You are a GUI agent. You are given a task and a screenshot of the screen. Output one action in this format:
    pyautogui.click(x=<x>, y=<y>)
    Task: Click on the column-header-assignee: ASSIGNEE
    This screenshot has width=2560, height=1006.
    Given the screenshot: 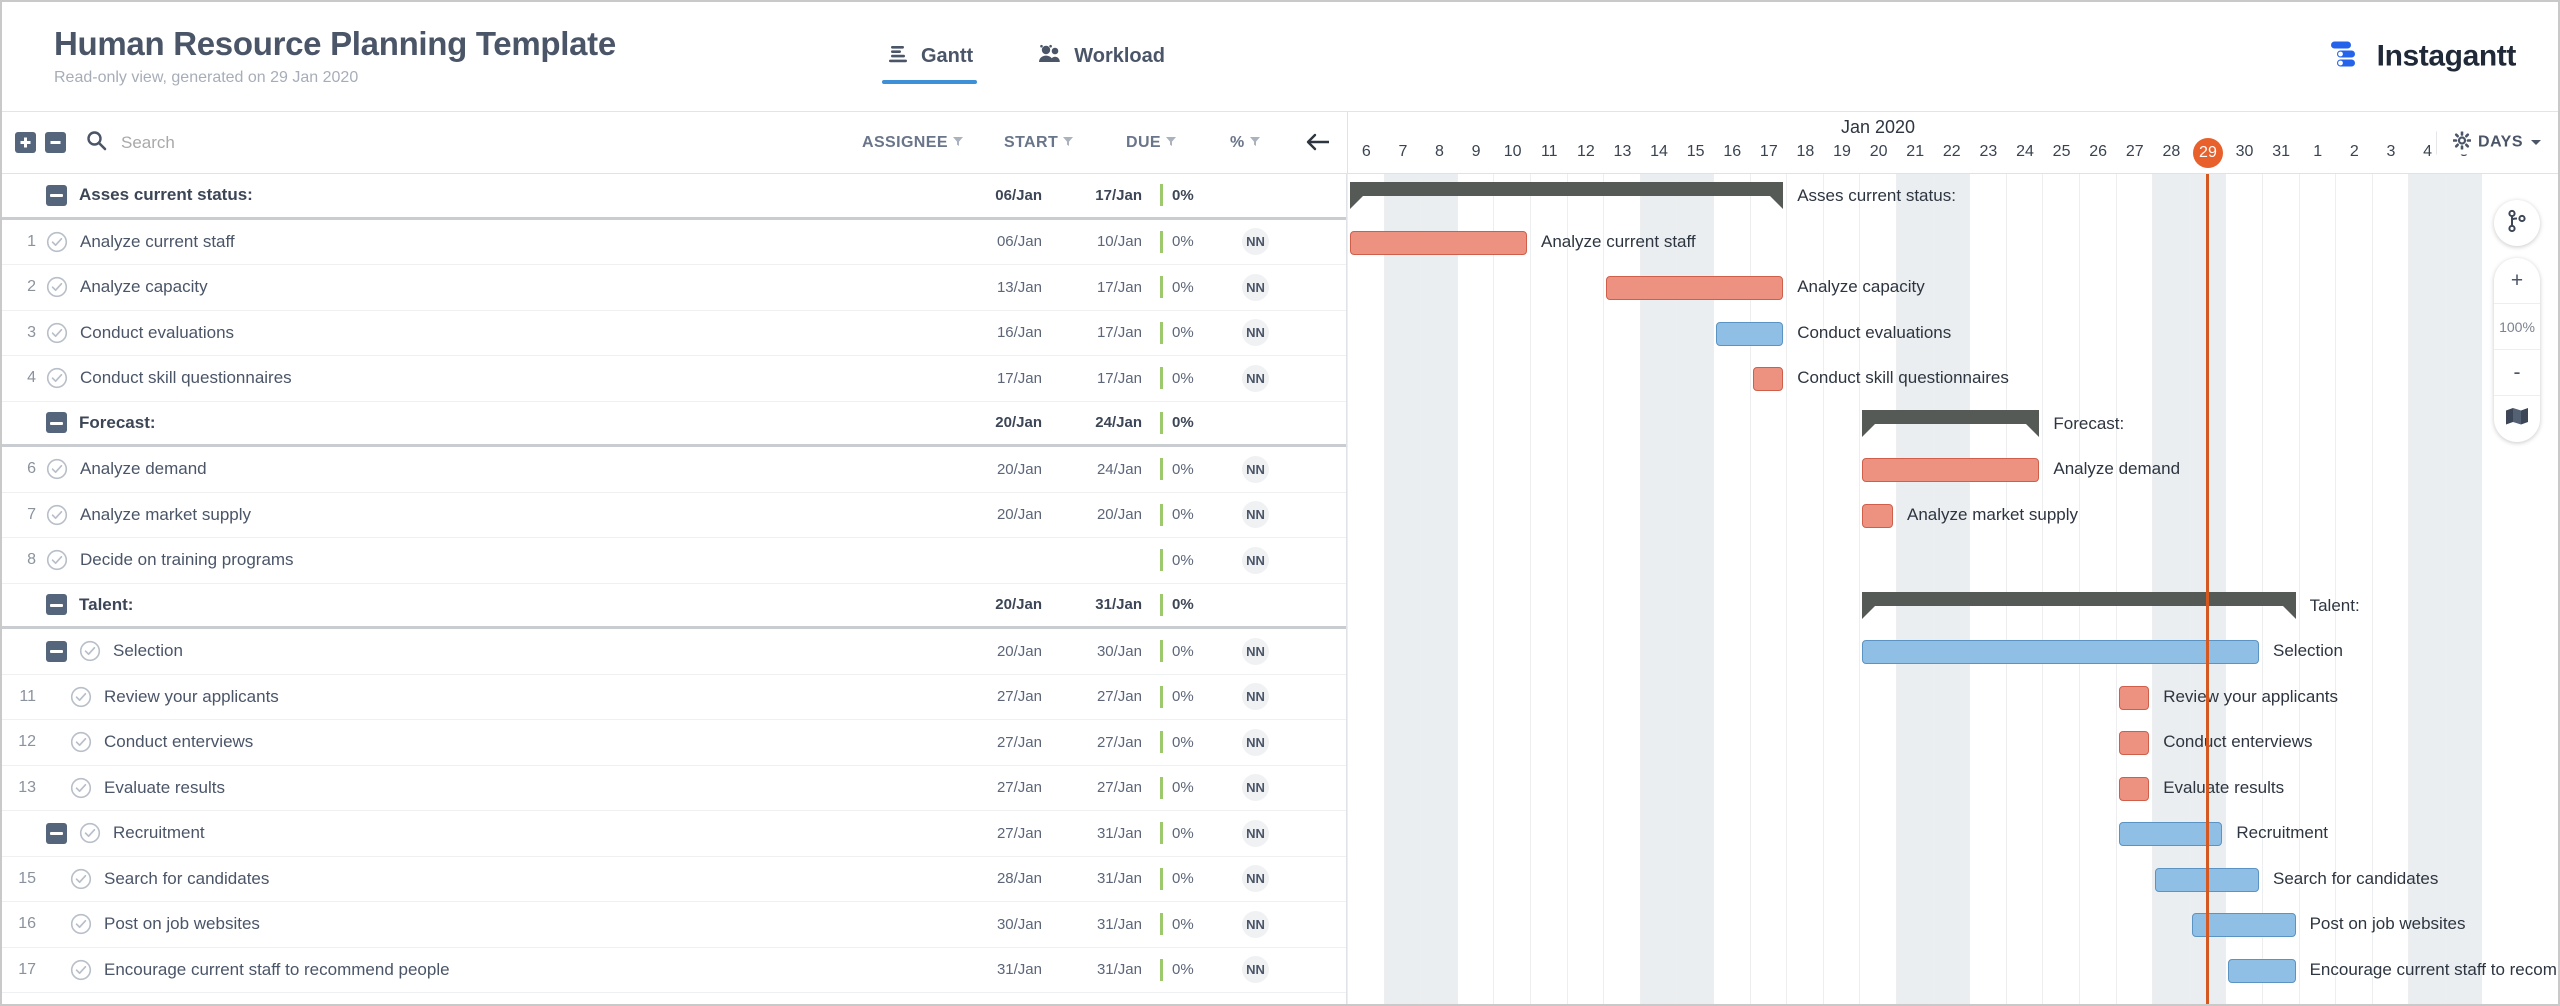 What is the action you would take?
    pyautogui.click(x=922, y=143)
    